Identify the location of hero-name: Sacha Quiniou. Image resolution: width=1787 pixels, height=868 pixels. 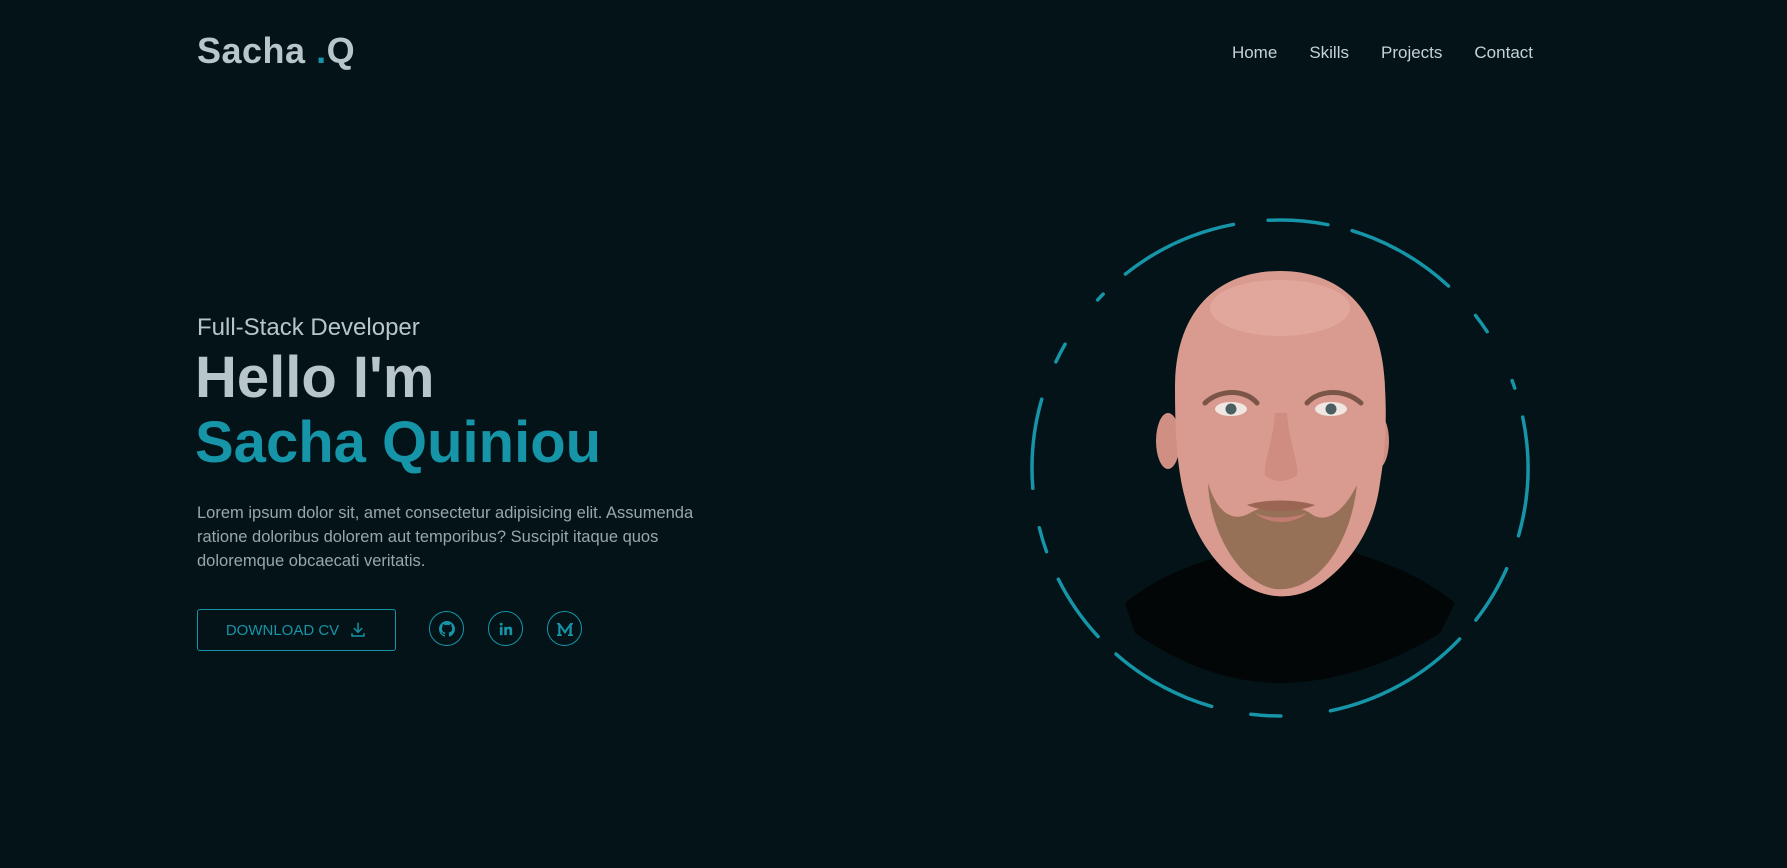
(398, 442).